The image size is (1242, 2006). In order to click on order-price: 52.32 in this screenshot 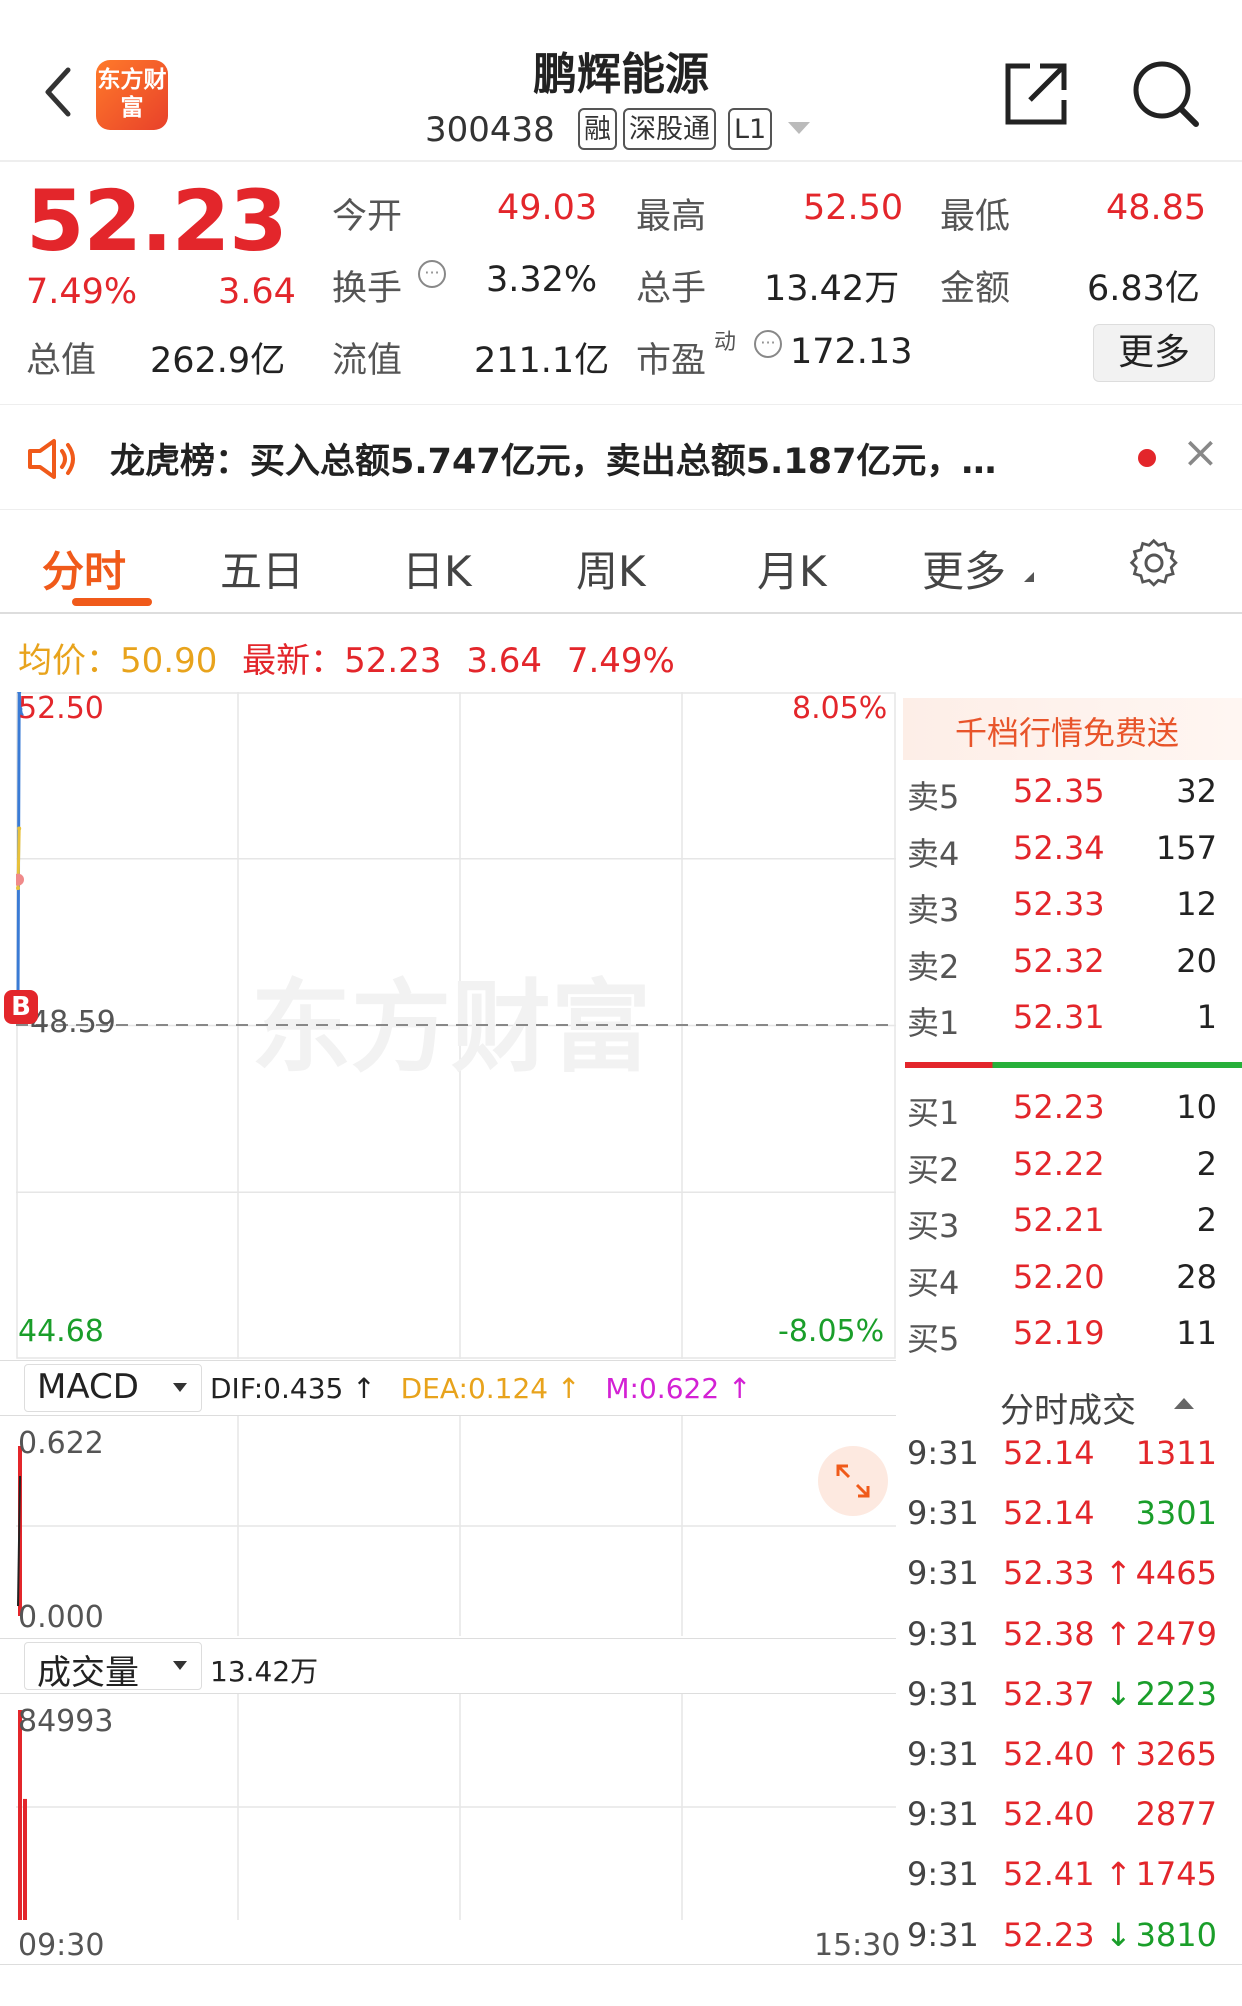, I will do `click(1059, 960)`.